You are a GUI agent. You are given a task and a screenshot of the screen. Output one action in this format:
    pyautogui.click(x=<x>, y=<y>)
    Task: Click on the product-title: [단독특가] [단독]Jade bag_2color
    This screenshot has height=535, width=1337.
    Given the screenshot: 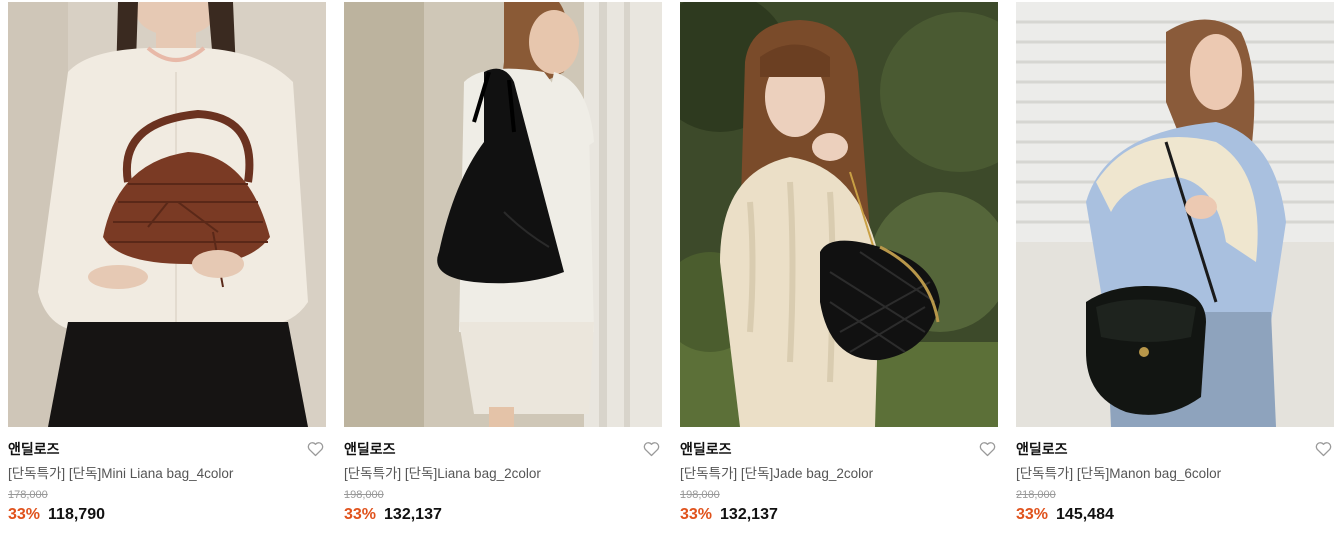 What is the action you would take?
    pyautogui.click(x=839, y=473)
    